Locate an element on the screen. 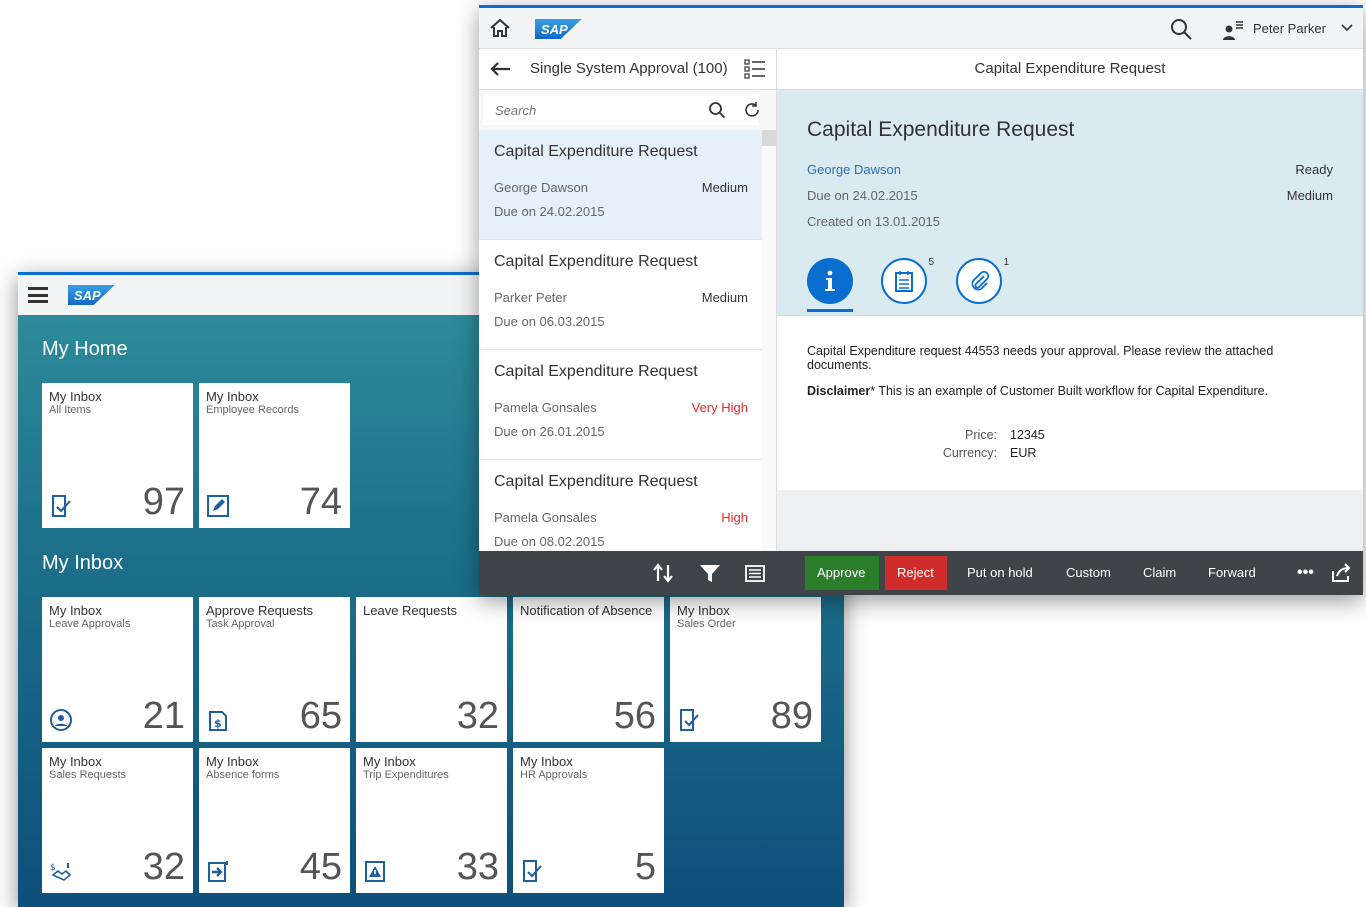  tile-trip-expenditures: My Inbox Trip Expenditures 33 is located at coordinates (431, 820).